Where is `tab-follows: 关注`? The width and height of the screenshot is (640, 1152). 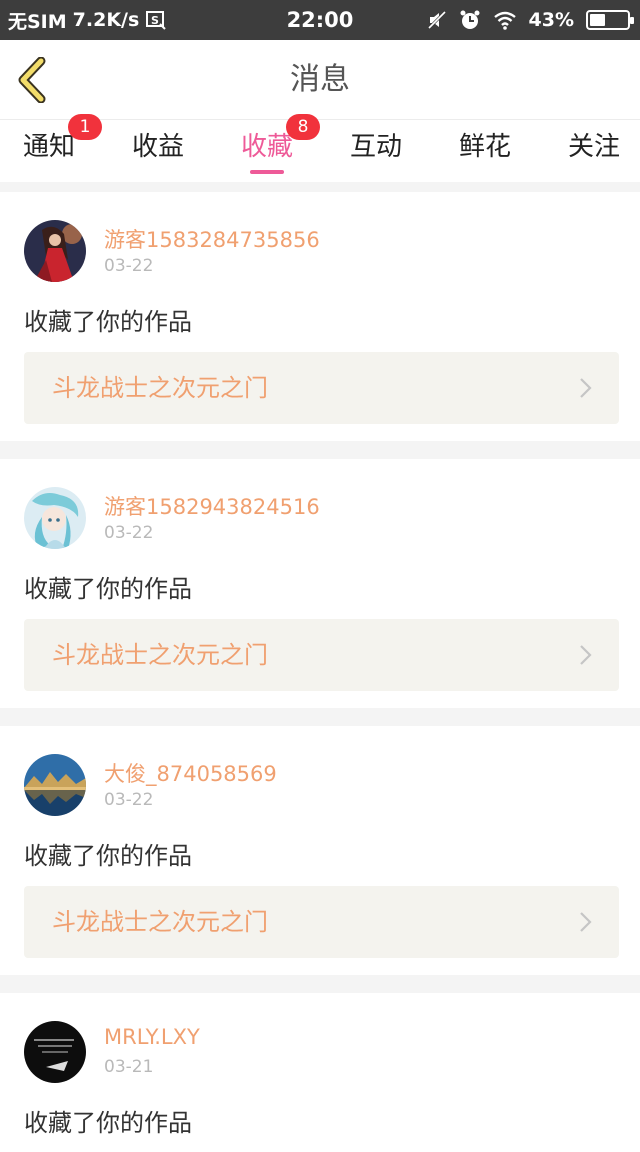
tab-follows: 关注 is located at coordinates (594, 151).